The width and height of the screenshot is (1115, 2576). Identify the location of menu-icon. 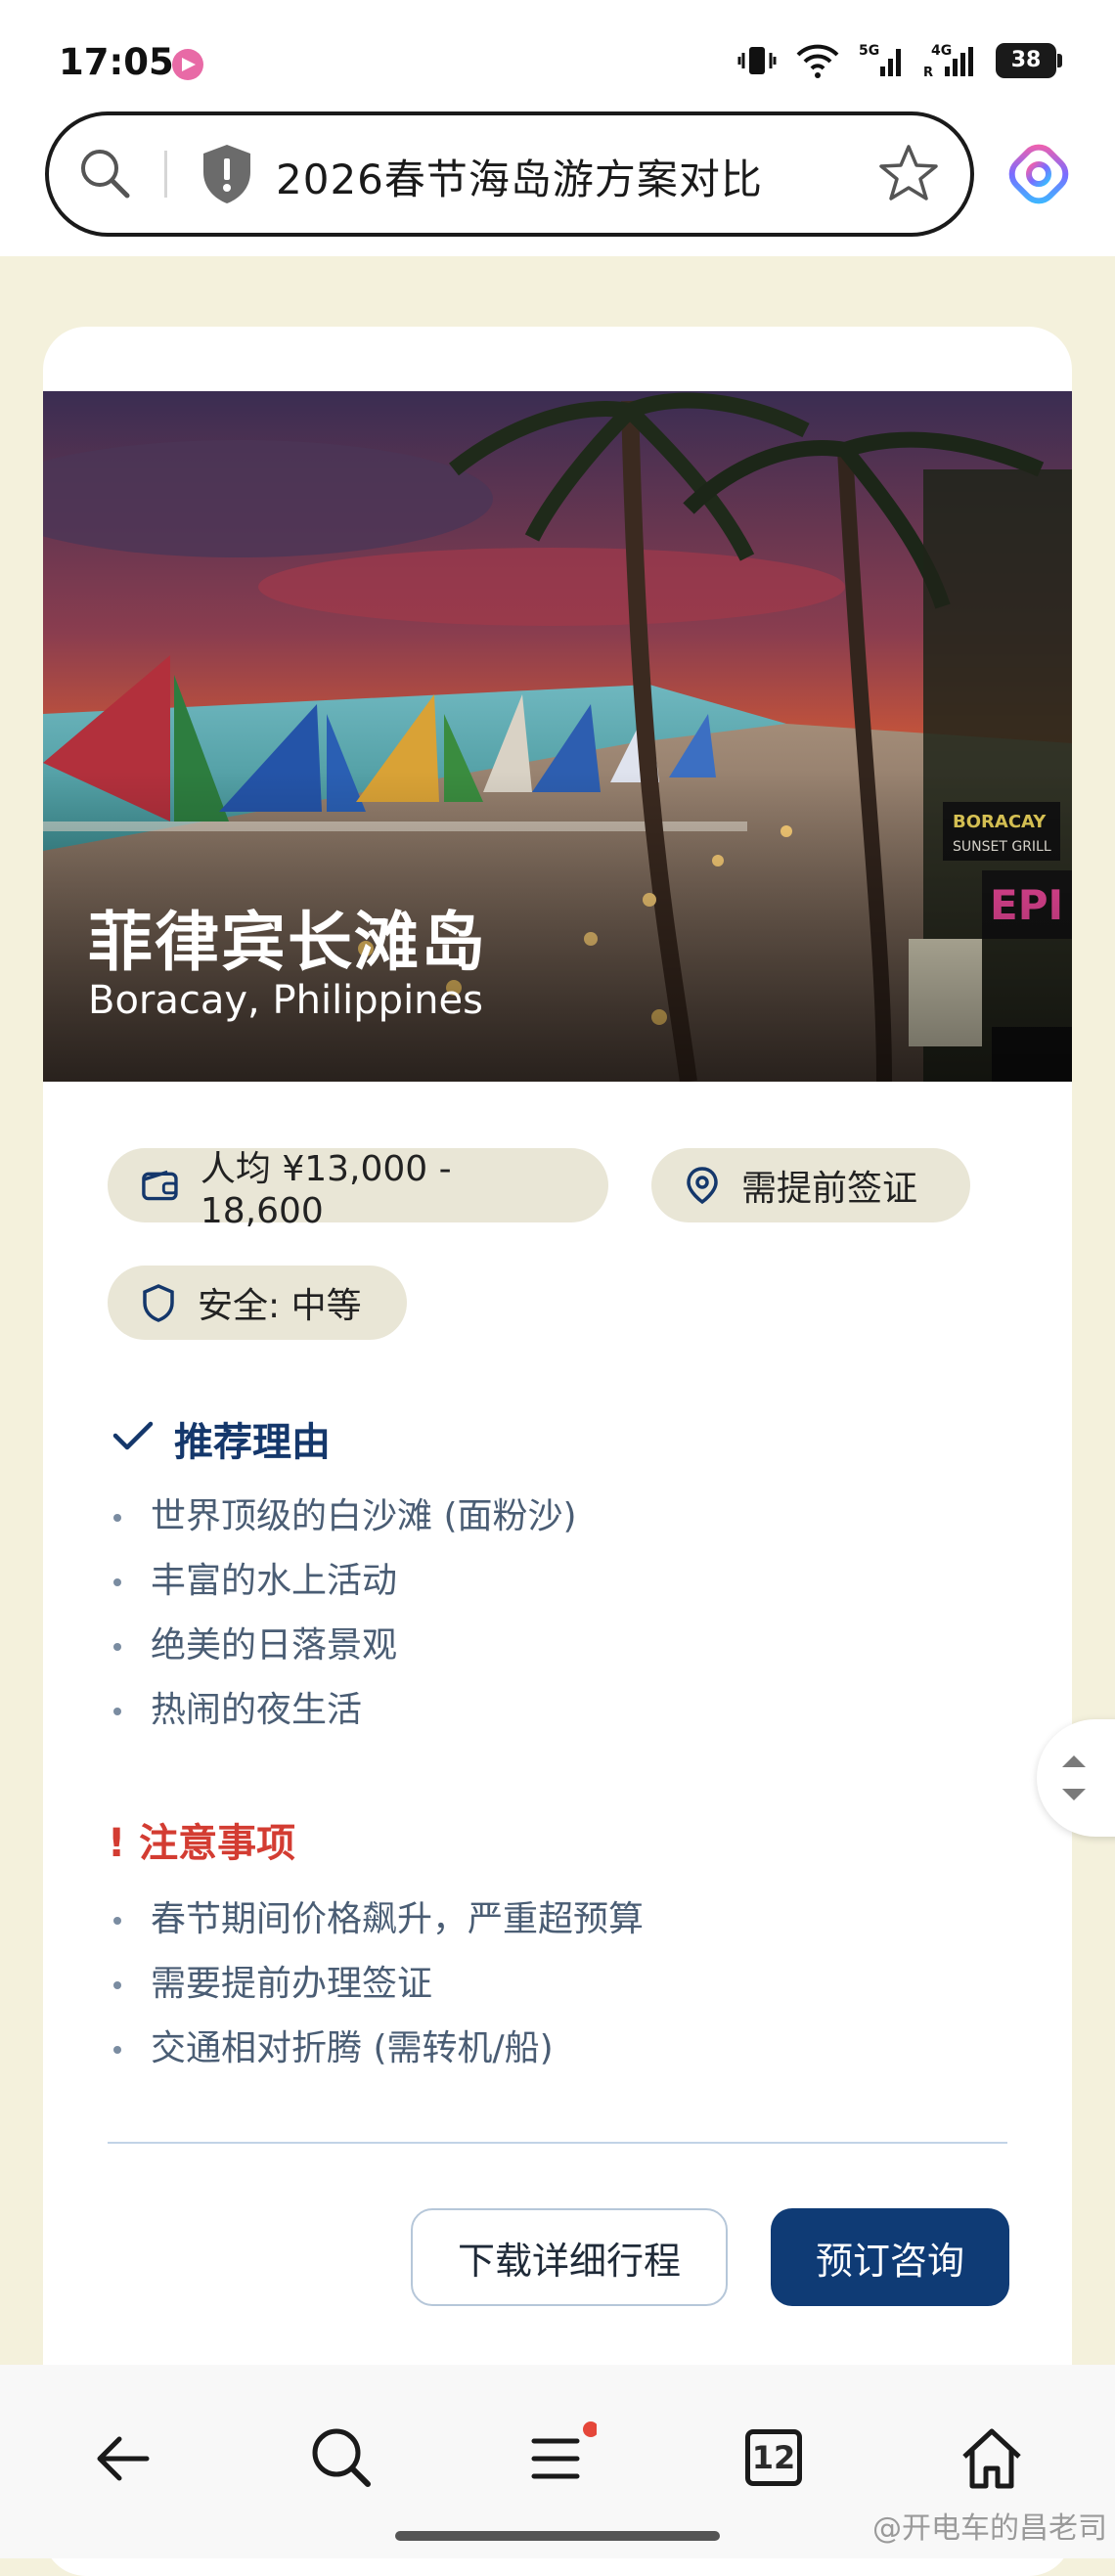
(557, 2459).